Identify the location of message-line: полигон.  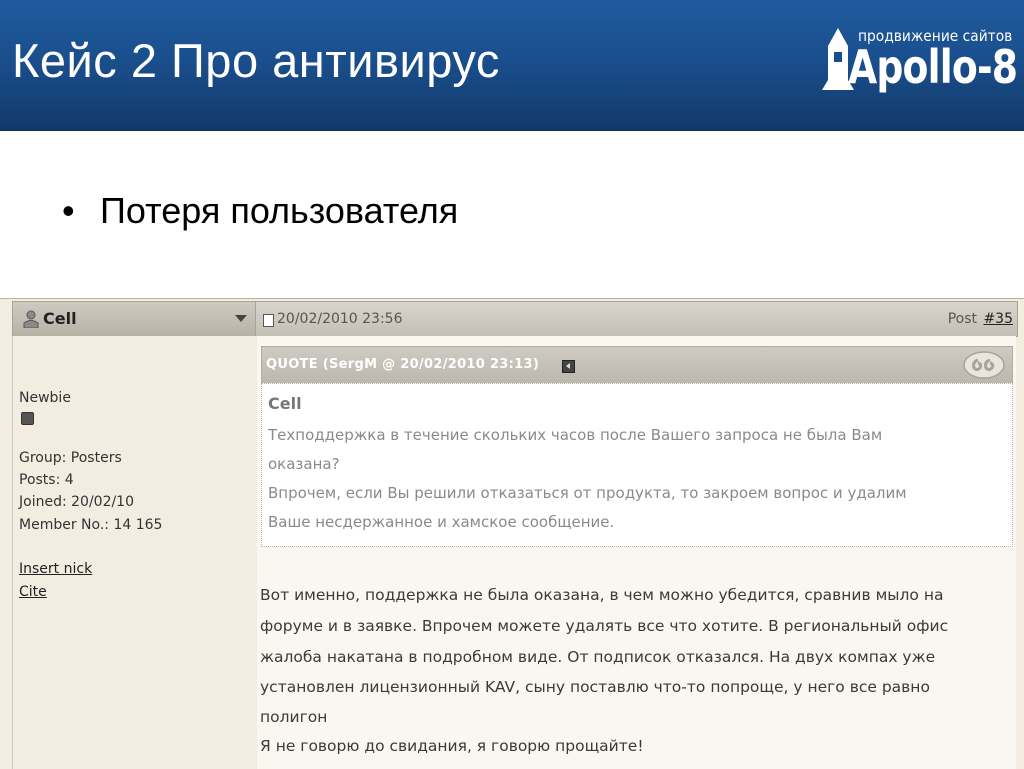
(294, 717).